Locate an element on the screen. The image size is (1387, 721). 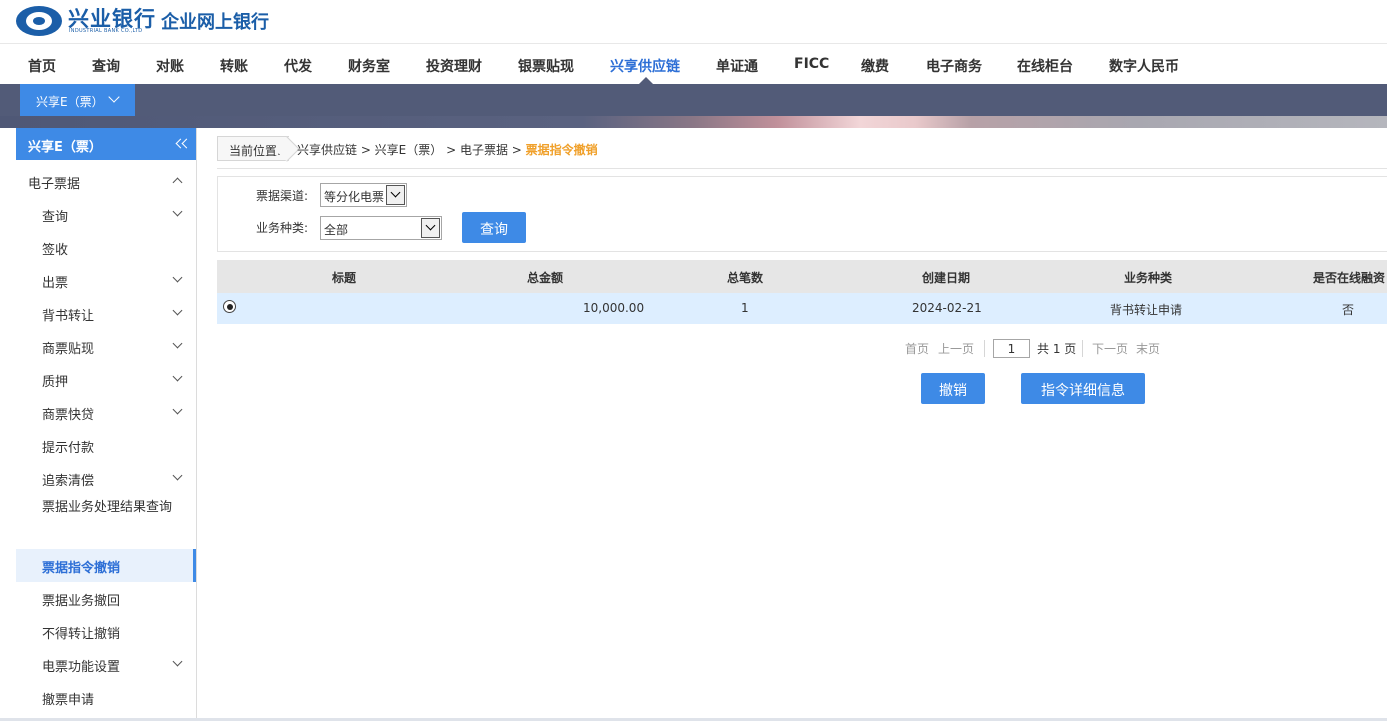
channel-label: 票据渠道: is located at coordinates (282, 196).